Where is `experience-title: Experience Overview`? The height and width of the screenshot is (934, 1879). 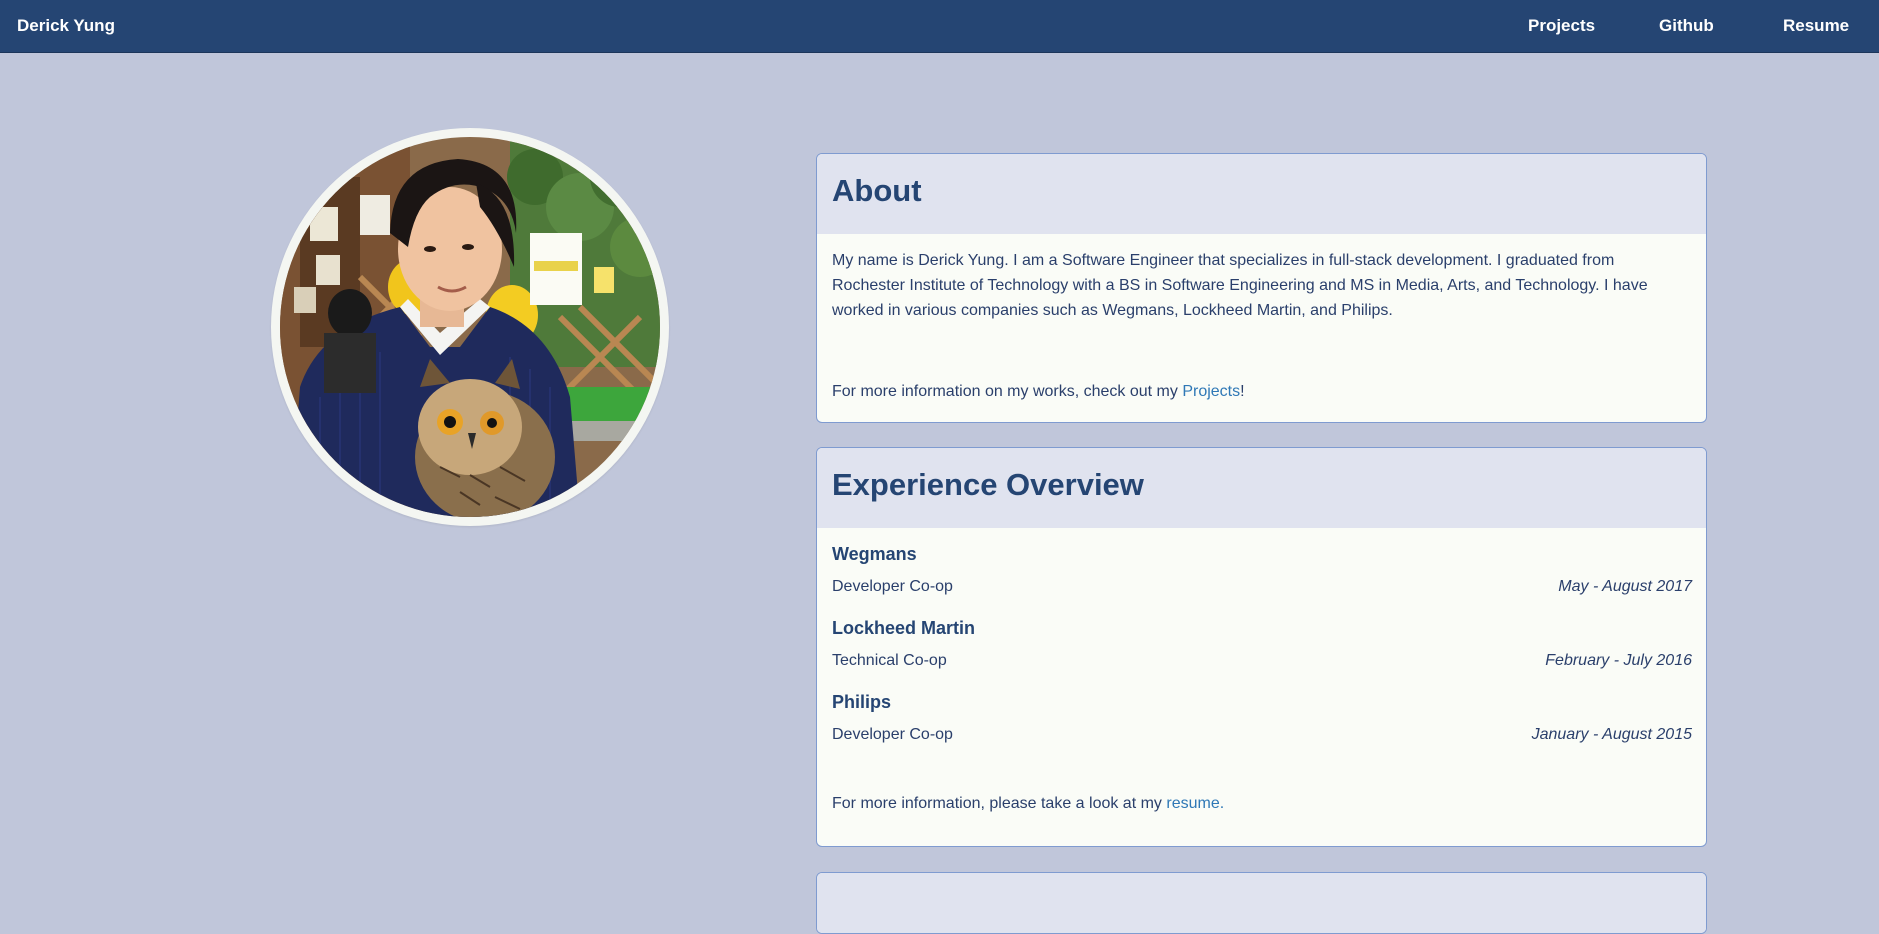
experience-title: Experience Overview is located at coordinates (988, 484).